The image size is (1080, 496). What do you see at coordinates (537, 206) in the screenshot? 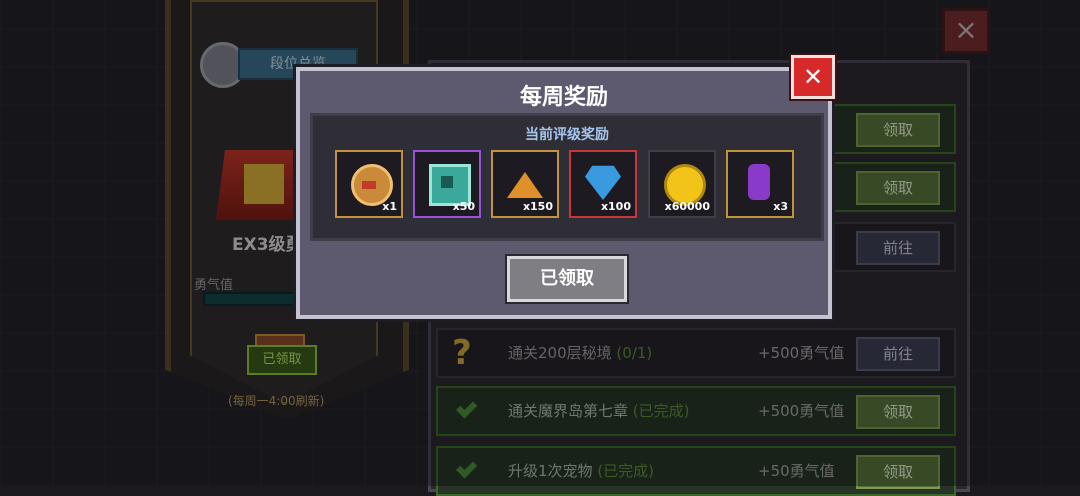
I see `reward-quantity: x150` at bounding box center [537, 206].